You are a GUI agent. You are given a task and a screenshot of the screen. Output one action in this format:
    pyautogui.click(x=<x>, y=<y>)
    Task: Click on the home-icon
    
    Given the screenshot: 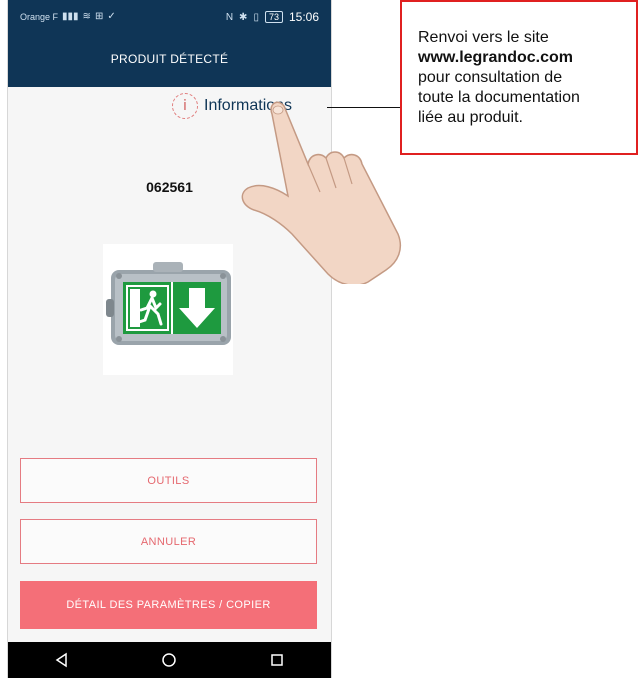 What is the action you would take?
    pyautogui.click(x=169, y=660)
    